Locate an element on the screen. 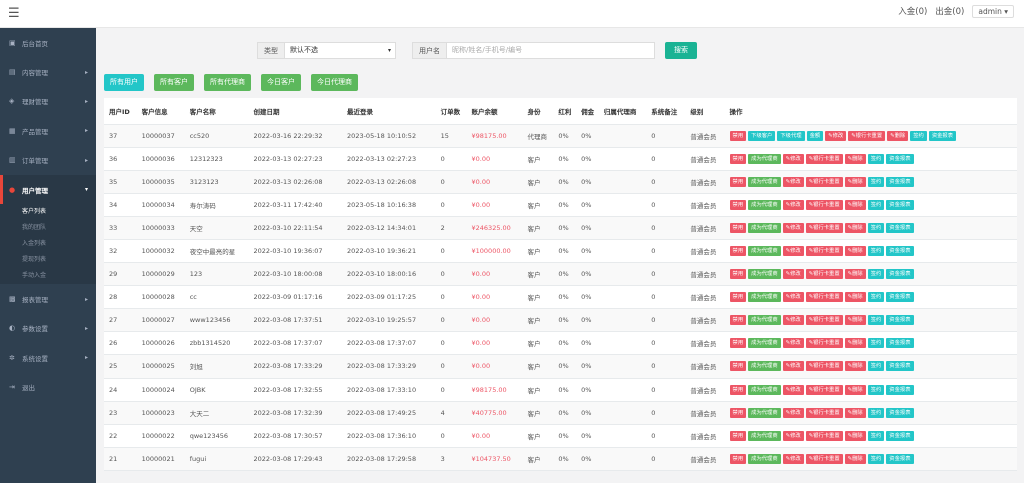 This screenshot has width=1024, height=483. hamburger-icon: ☰ is located at coordinates (14, 13).